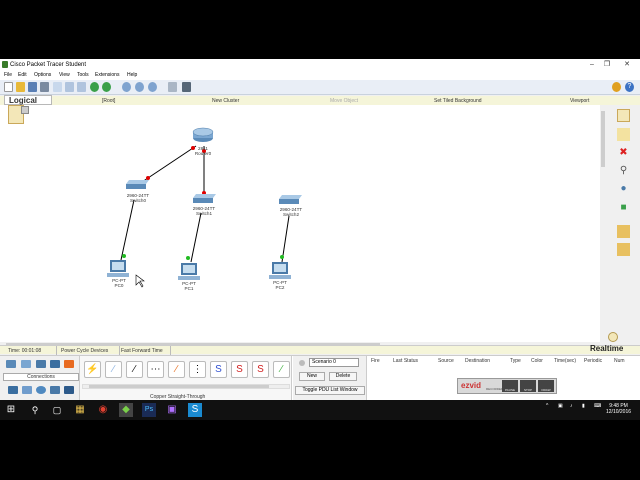 The height and width of the screenshot is (480, 640). What do you see at coordinates (623, 152) in the screenshot?
I see `delete-tool-icon: ✖` at bounding box center [623, 152].